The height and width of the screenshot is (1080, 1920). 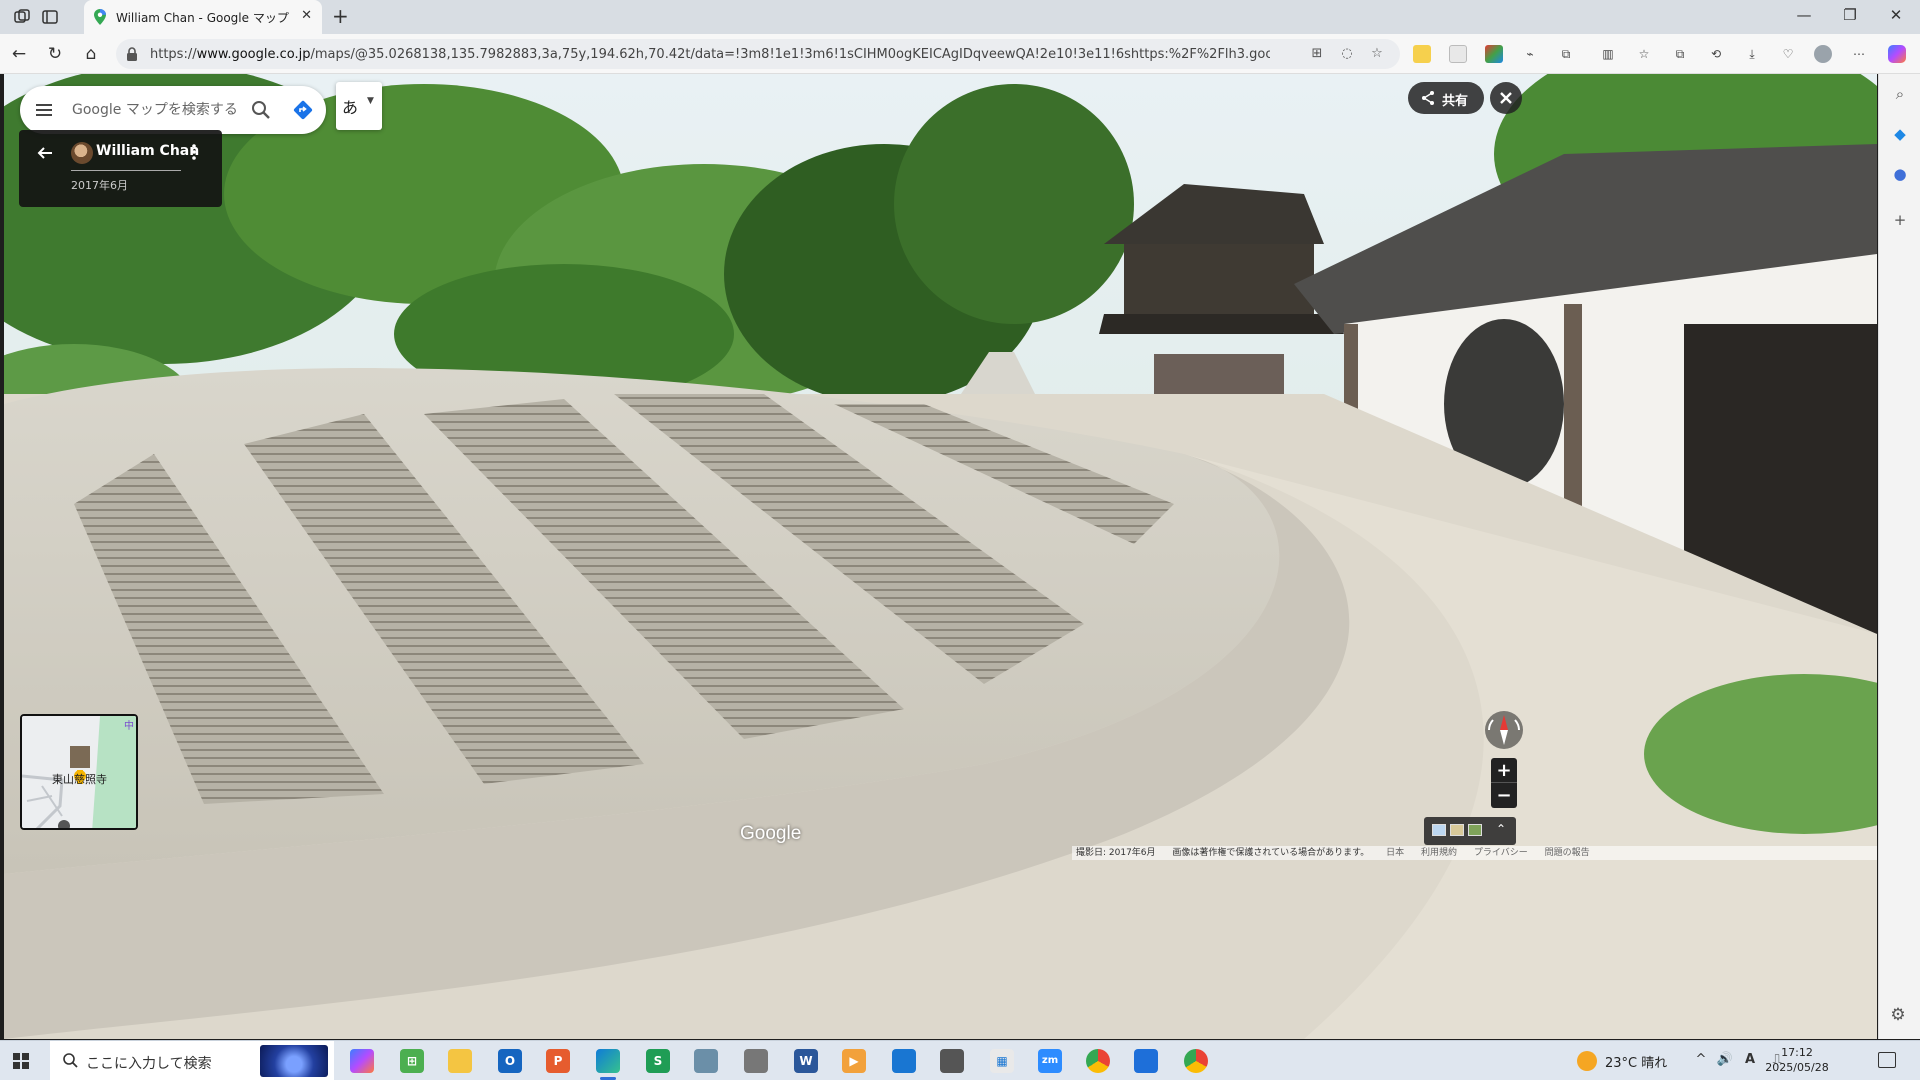 I want to click on windows-start-icon, so click(x=21, y=1061).